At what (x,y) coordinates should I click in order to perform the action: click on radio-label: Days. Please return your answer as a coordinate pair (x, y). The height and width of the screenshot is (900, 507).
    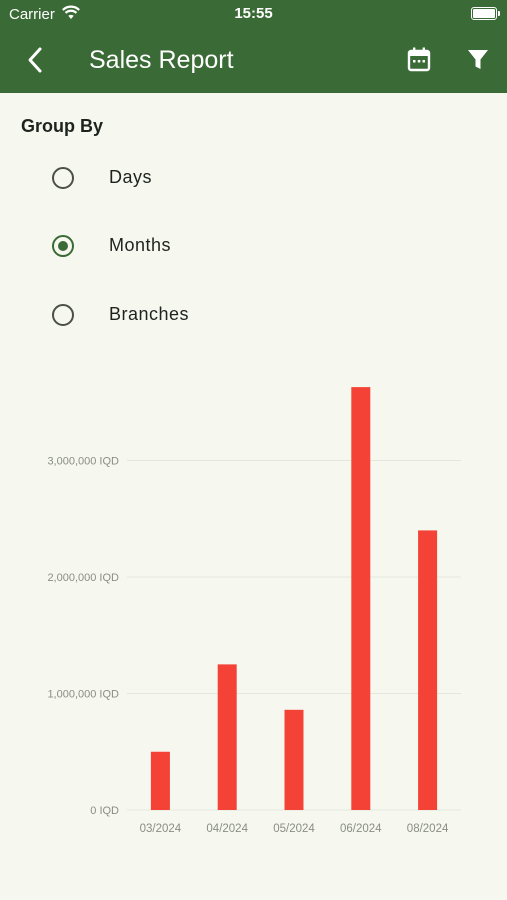
    Looking at the image, I should click on (131, 177).